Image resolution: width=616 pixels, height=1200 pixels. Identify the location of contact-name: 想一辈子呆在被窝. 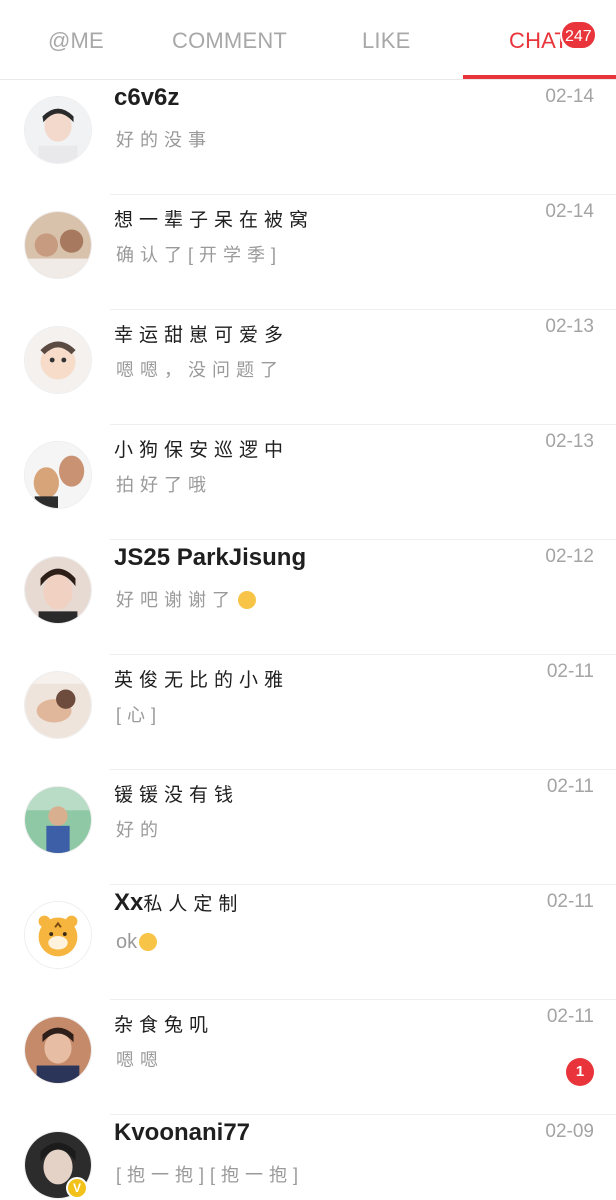
(214, 220).